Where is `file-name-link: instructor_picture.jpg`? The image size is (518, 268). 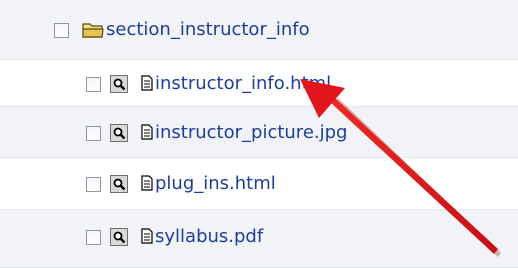 file-name-link: instructor_picture.jpg is located at coordinates (251, 133).